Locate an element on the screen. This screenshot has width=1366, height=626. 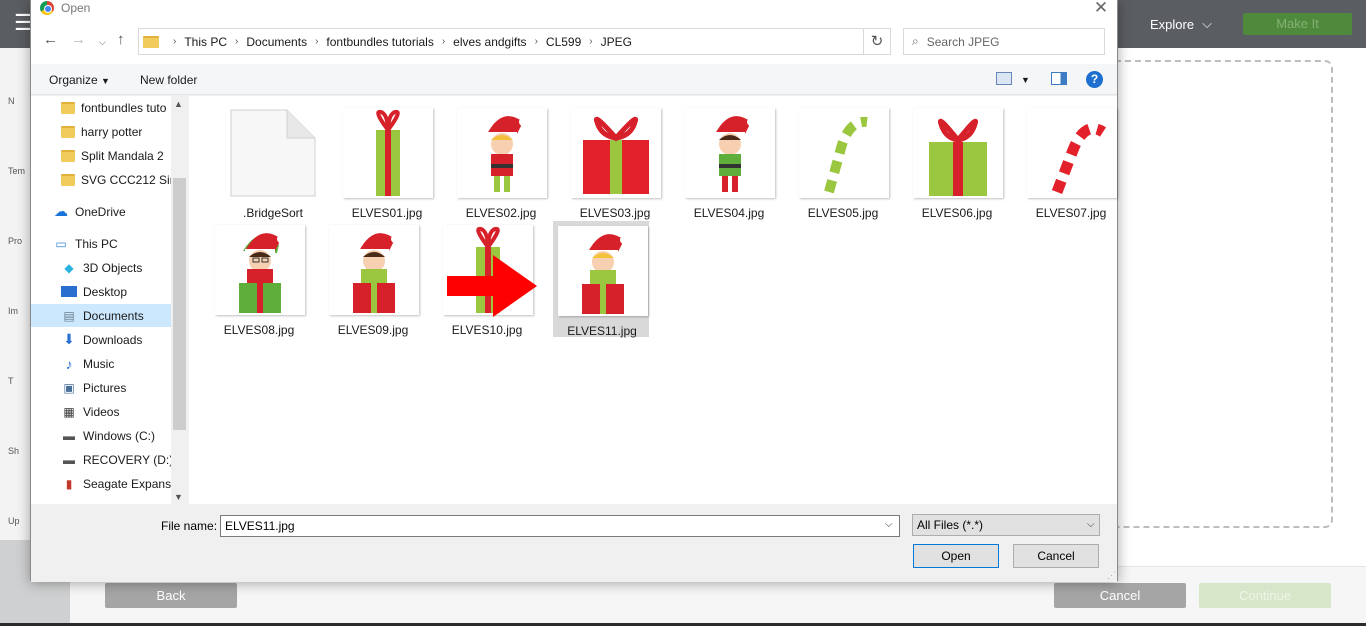
back-arrow-icon: ← is located at coordinates (50, 39).